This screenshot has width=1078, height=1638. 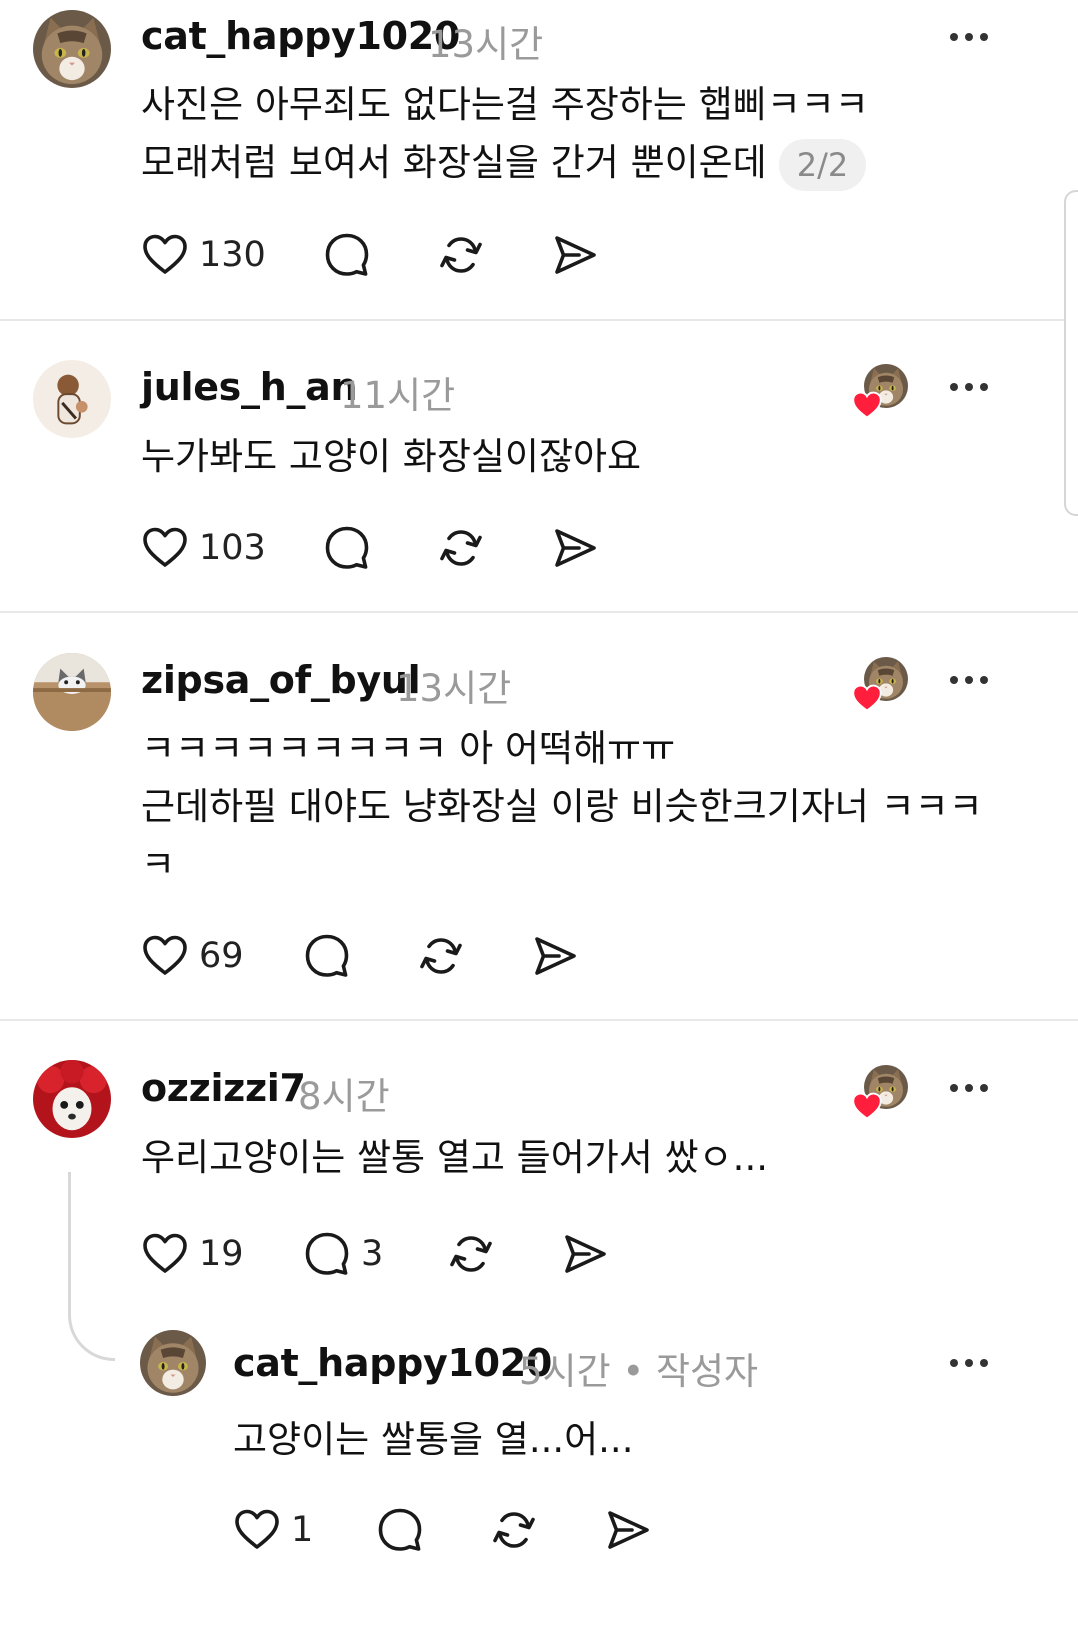 I want to click on like-count: 69, so click(x=221, y=956).